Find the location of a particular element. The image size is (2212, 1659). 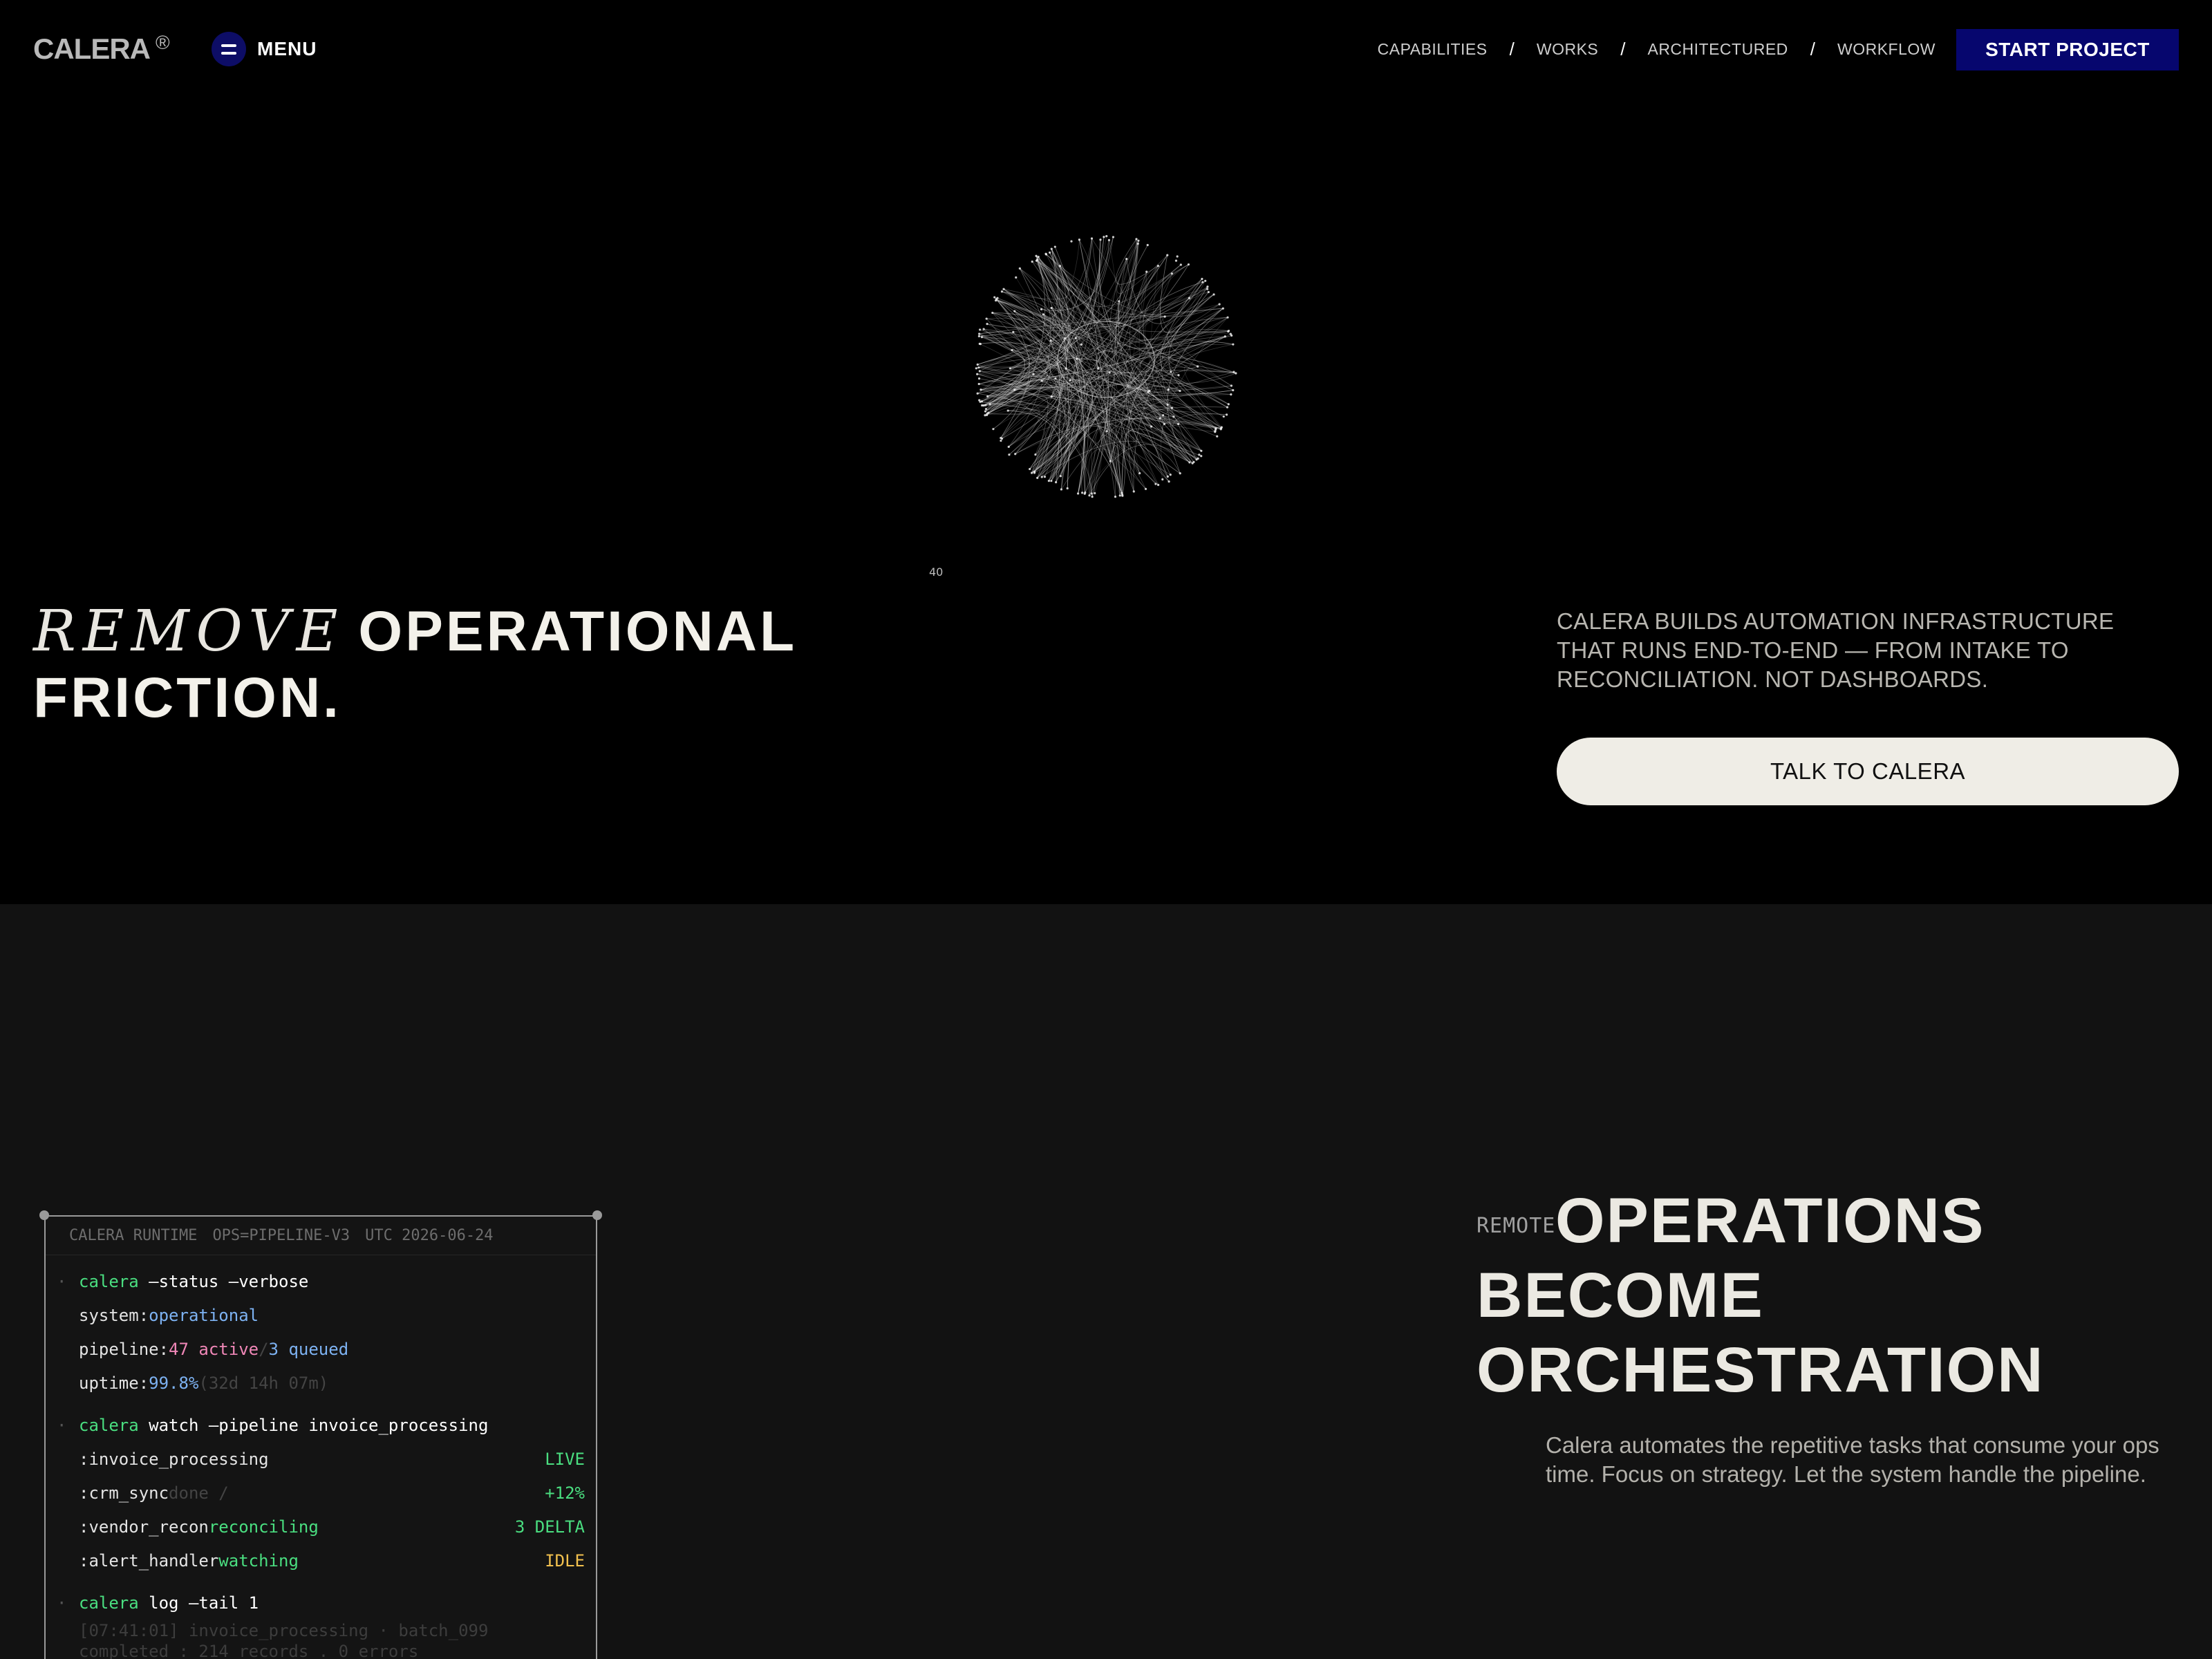

terminal-output-line: system: operational is located at coordinates (169, 1316).